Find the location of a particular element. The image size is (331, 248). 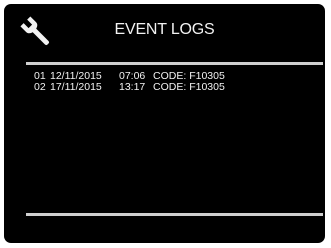

wrench-icon is located at coordinates (34, 30).